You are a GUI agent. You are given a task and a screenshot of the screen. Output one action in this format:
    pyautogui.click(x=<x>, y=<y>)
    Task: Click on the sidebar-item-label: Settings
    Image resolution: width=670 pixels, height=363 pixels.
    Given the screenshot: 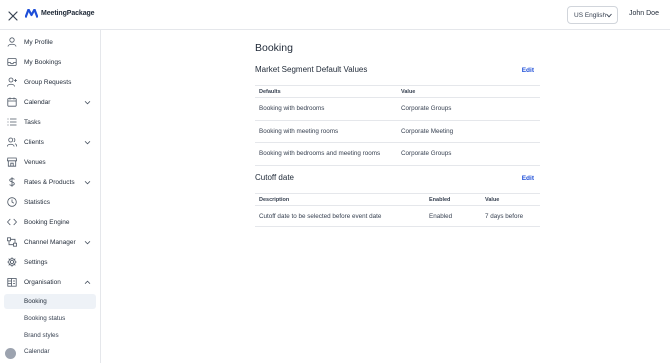 What is the action you would take?
    pyautogui.click(x=36, y=262)
    